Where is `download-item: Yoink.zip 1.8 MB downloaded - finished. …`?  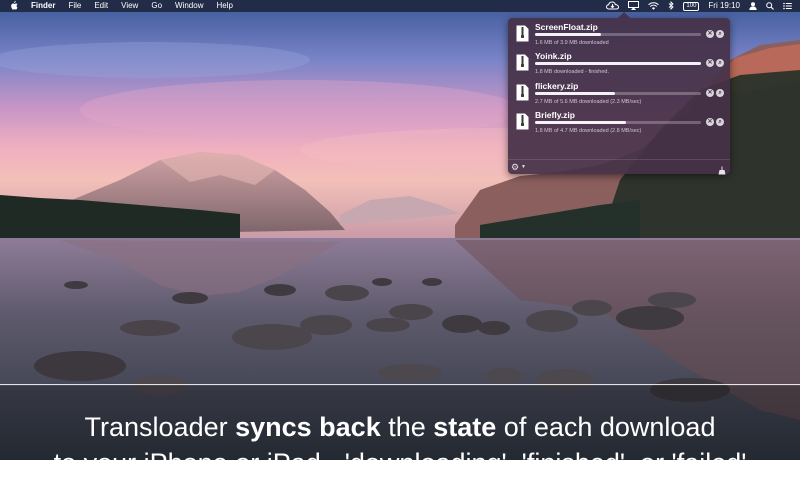 download-item: Yoink.zip 1.8 MB downloaded - finished. … is located at coordinates (619, 63).